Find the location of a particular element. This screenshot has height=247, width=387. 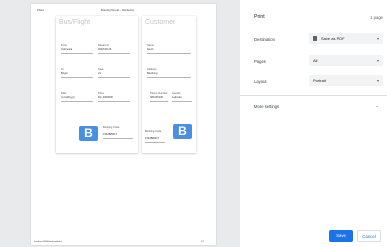

field-label: Name is located at coordinates (150, 45).